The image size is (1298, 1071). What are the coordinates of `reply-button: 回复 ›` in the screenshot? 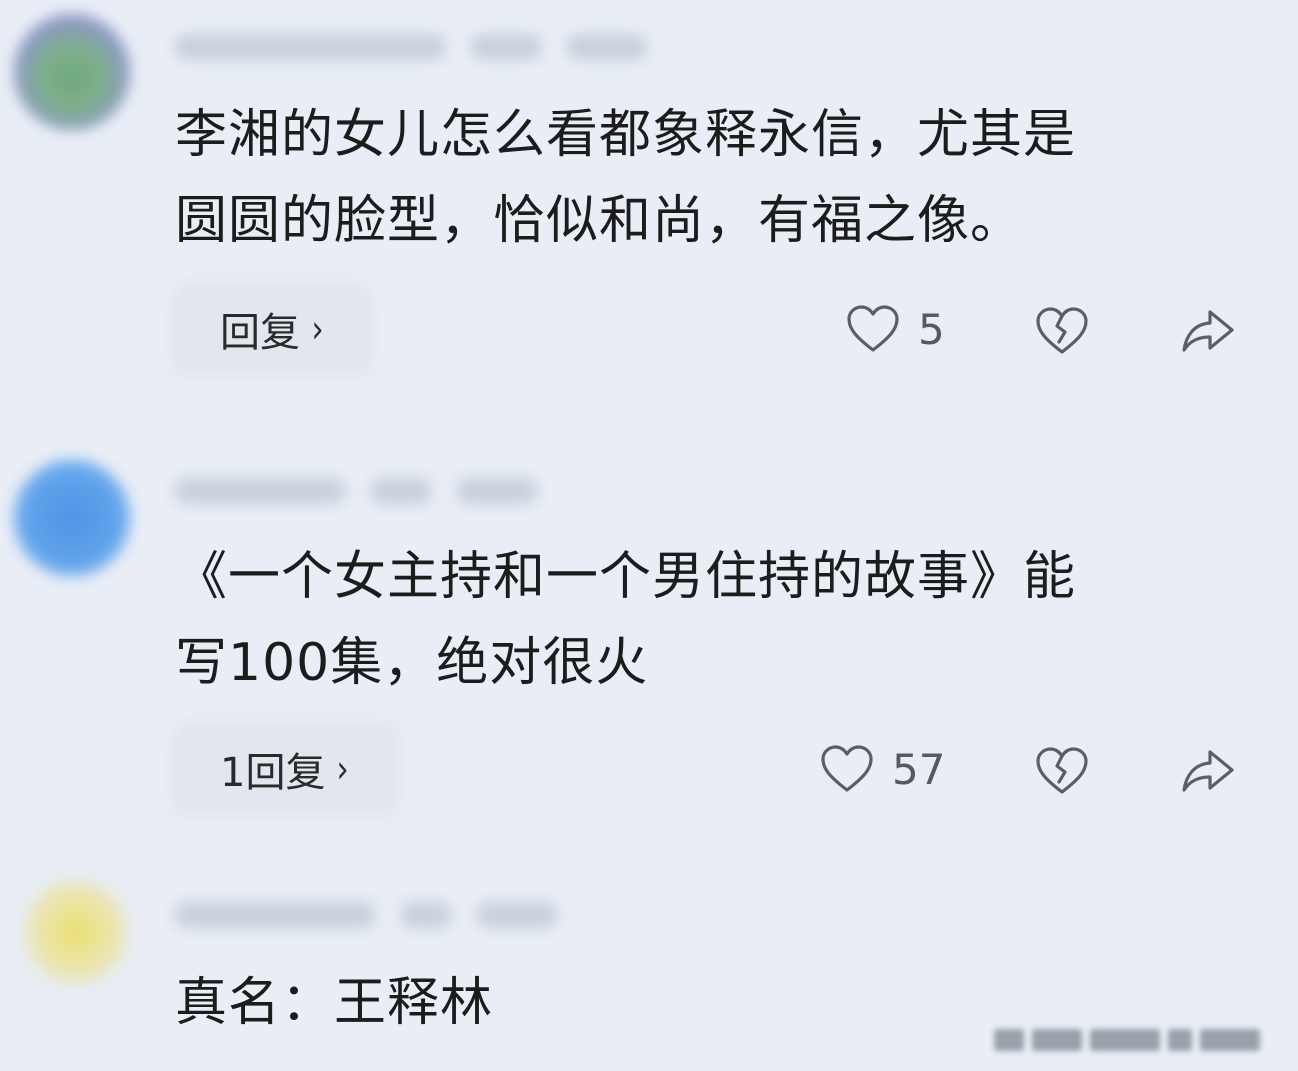 It's located at (273, 329).